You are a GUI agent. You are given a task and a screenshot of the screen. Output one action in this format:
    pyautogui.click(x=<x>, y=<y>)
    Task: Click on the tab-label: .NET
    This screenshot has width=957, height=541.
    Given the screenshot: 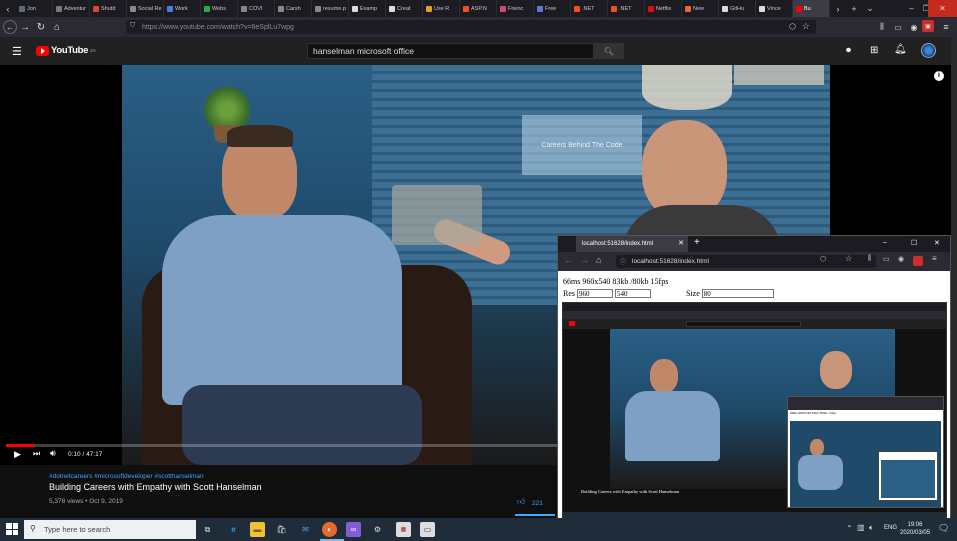 What is the action you would take?
    pyautogui.click(x=588, y=8)
    